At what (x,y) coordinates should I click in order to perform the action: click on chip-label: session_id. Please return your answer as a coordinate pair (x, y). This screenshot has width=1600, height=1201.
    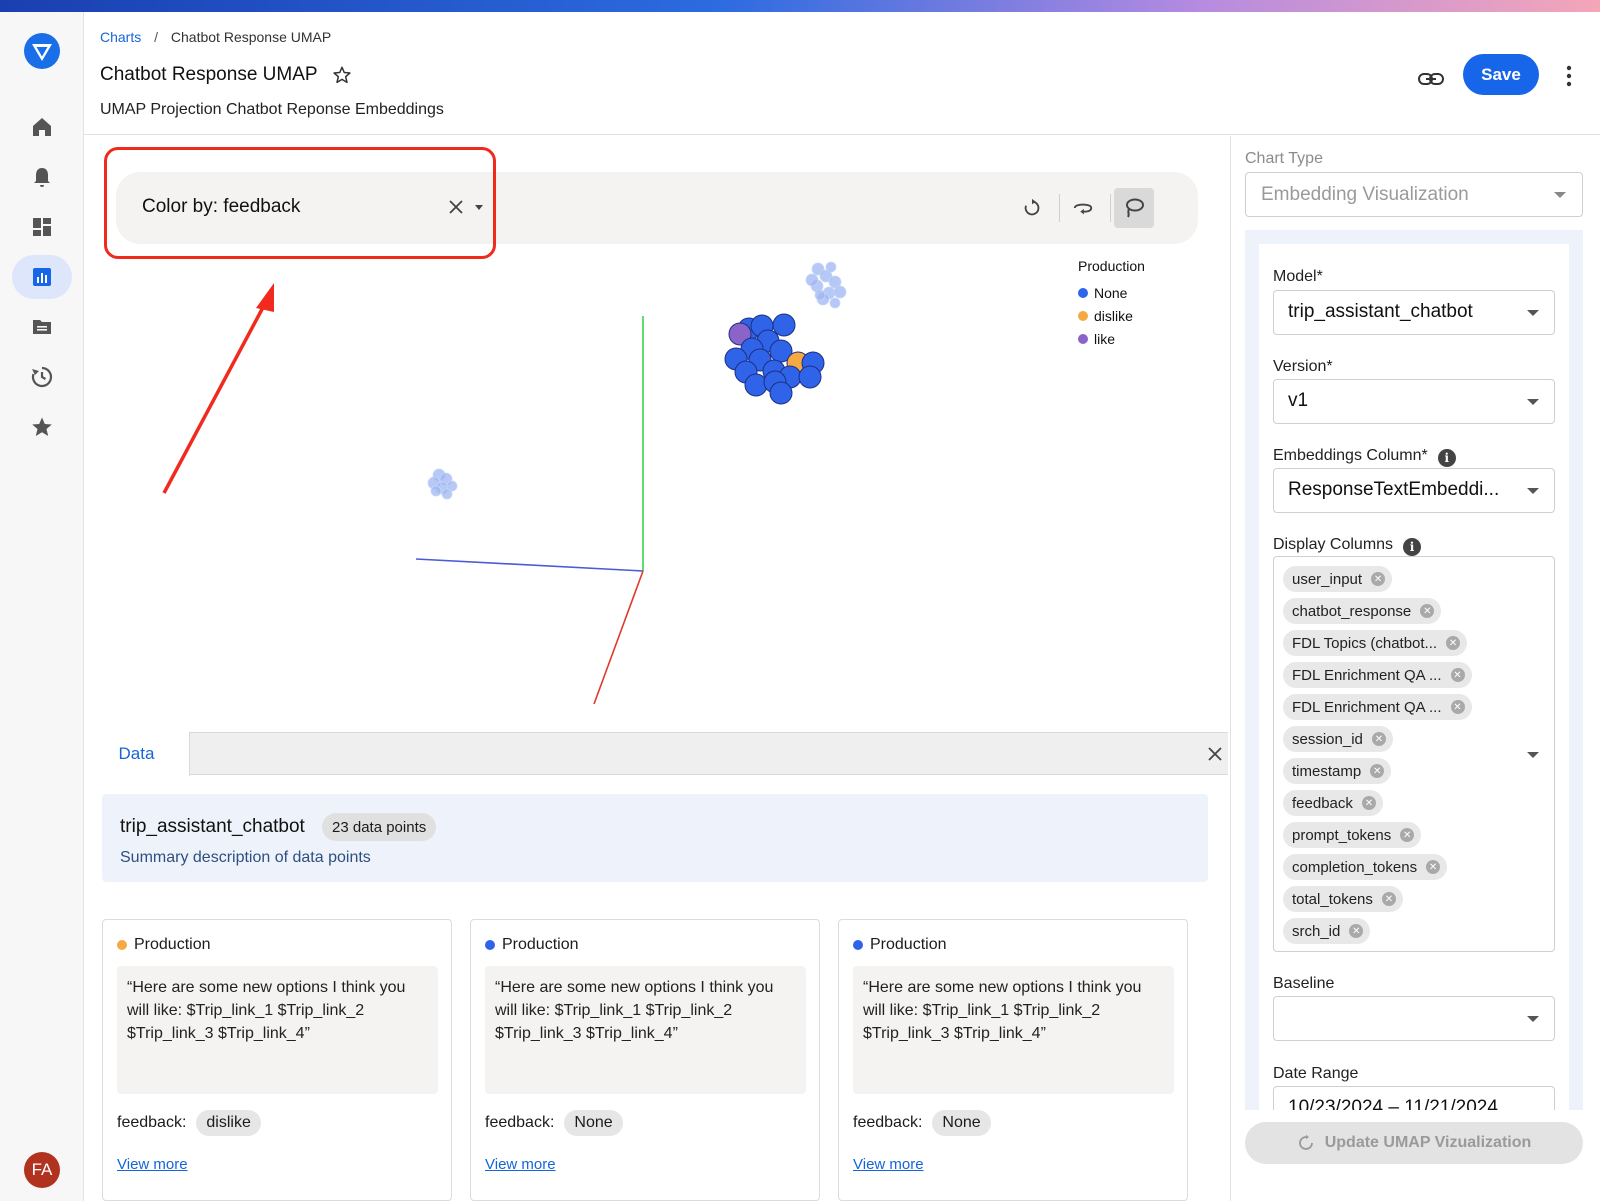
    Looking at the image, I should click on (1327, 739).